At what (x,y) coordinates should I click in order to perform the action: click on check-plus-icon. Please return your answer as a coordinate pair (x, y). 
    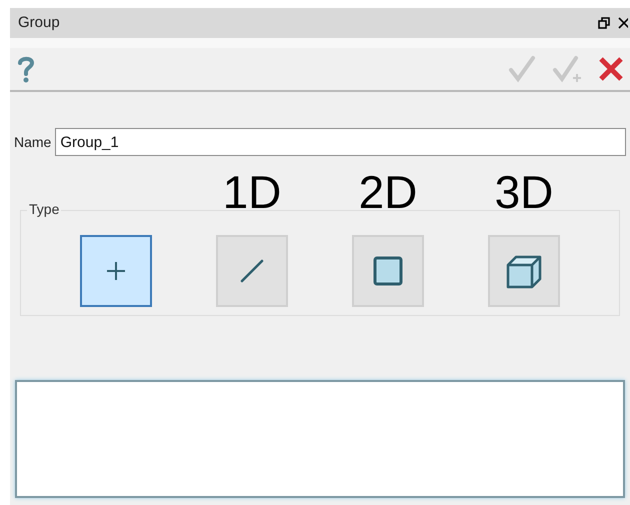
    Looking at the image, I should click on (567, 69).